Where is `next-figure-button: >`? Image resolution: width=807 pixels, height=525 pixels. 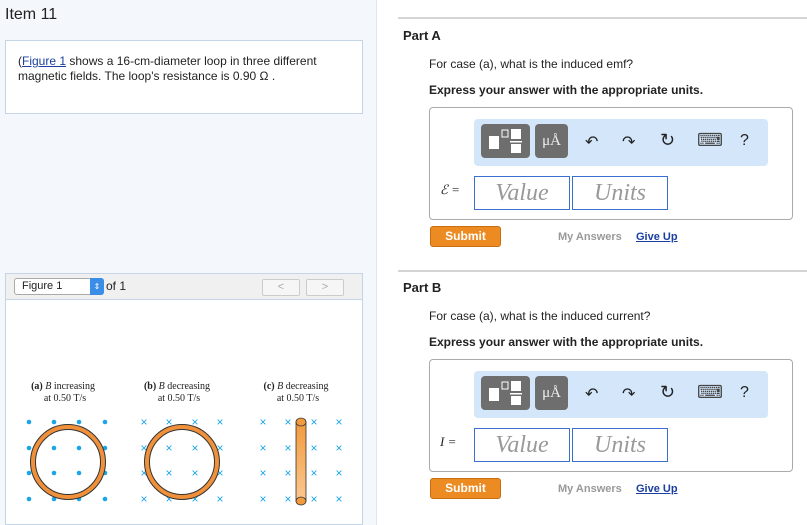 next-figure-button: > is located at coordinates (325, 287).